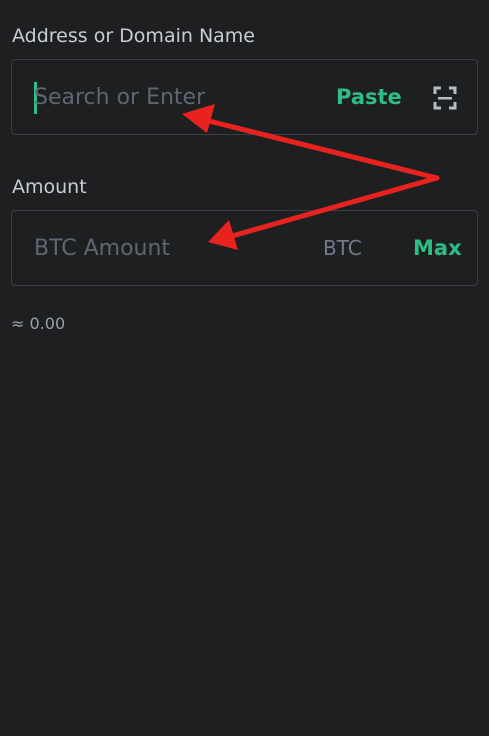 The width and height of the screenshot is (489, 736). Describe the element at coordinates (134, 36) in the screenshot. I see `address-label: Address or Domain Name` at that location.